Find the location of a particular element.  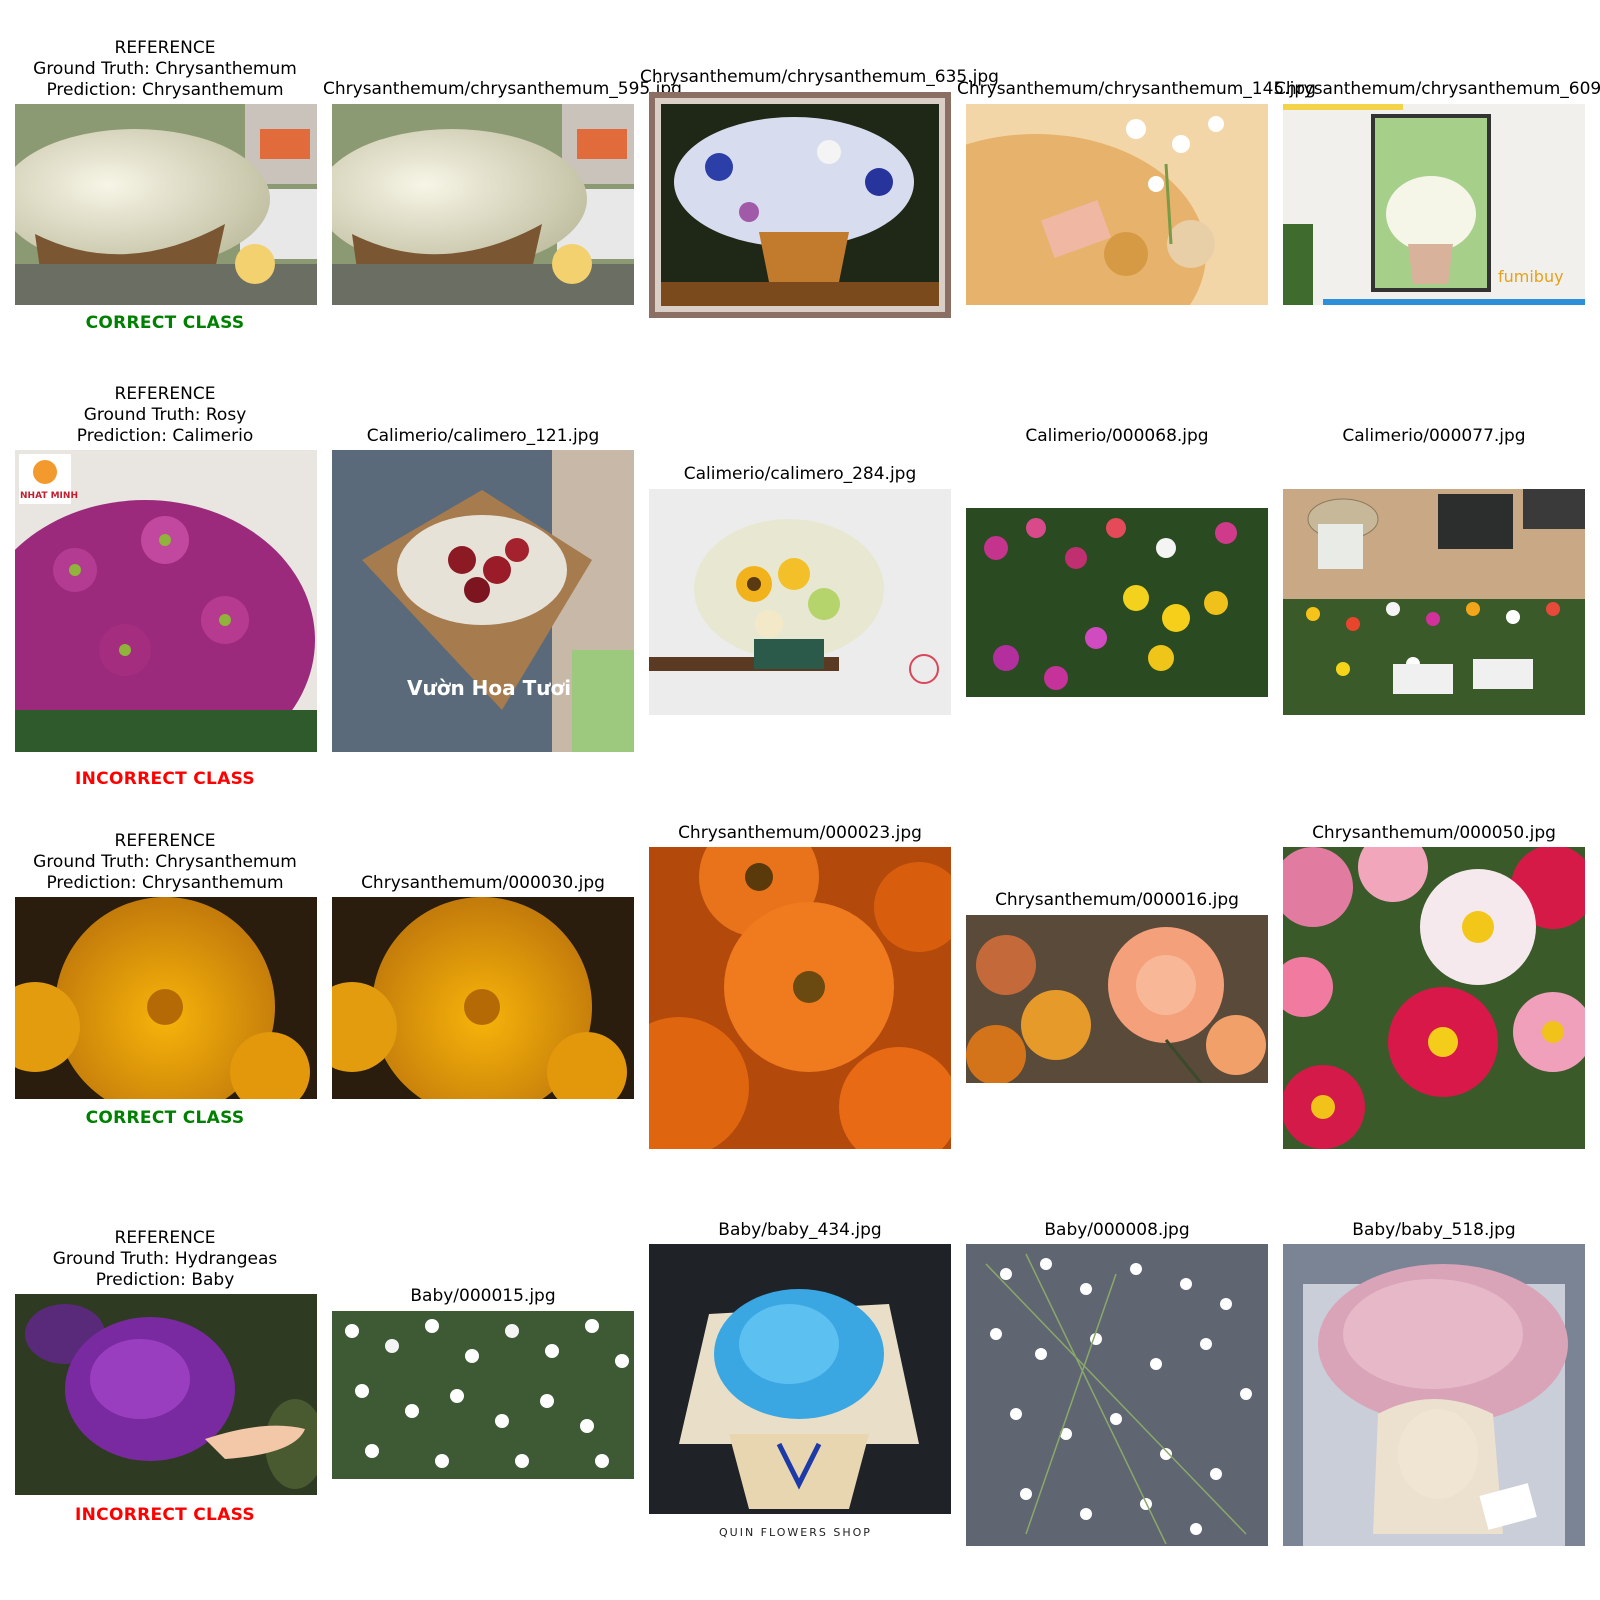

match-filename: Chrysanthemum/chrysanthemum_635.jpg is located at coordinates (819, 77).